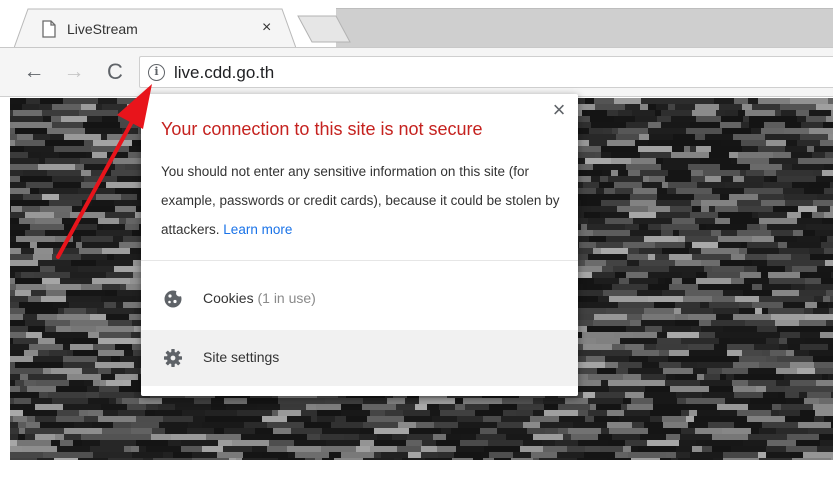 The width and height of the screenshot is (833, 487). What do you see at coordinates (173, 298) in the screenshot?
I see `cookie-icon` at bounding box center [173, 298].